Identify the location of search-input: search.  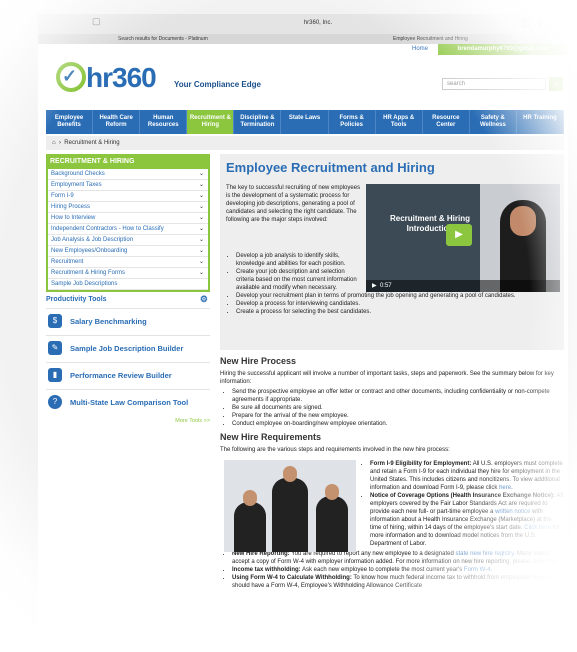
(494, 84).